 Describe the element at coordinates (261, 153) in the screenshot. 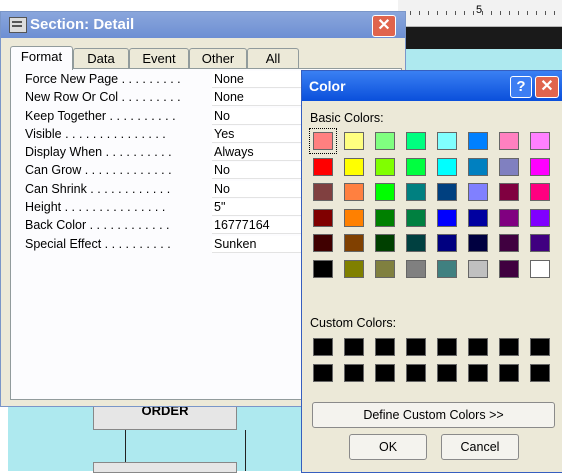

I see `property-value: Always` at that location.